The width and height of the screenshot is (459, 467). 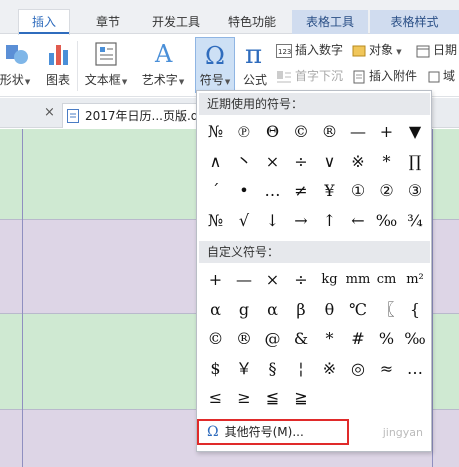 What do you see at coordinates (301, 220) in the screenshot?
I see `symbol-cell: →` at bounding box center [301, 220].